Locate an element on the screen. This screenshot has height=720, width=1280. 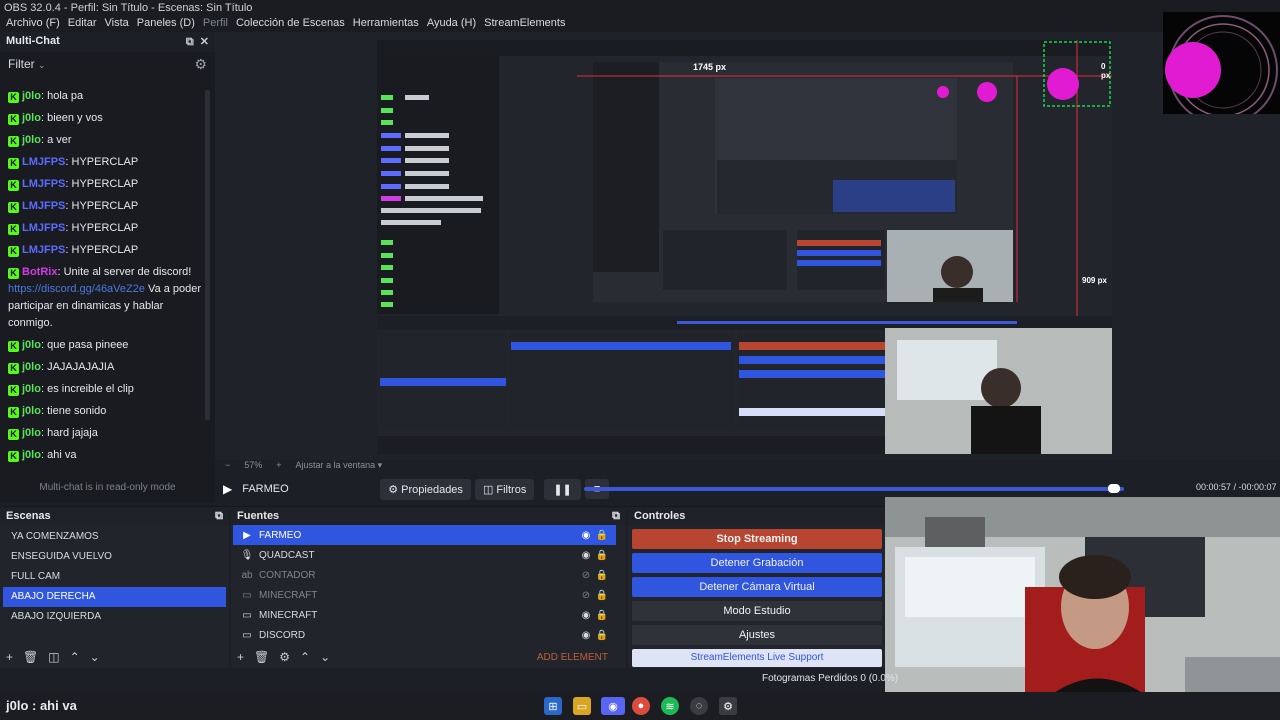
menu-vista: Vista is located at coordinates (117, 24).